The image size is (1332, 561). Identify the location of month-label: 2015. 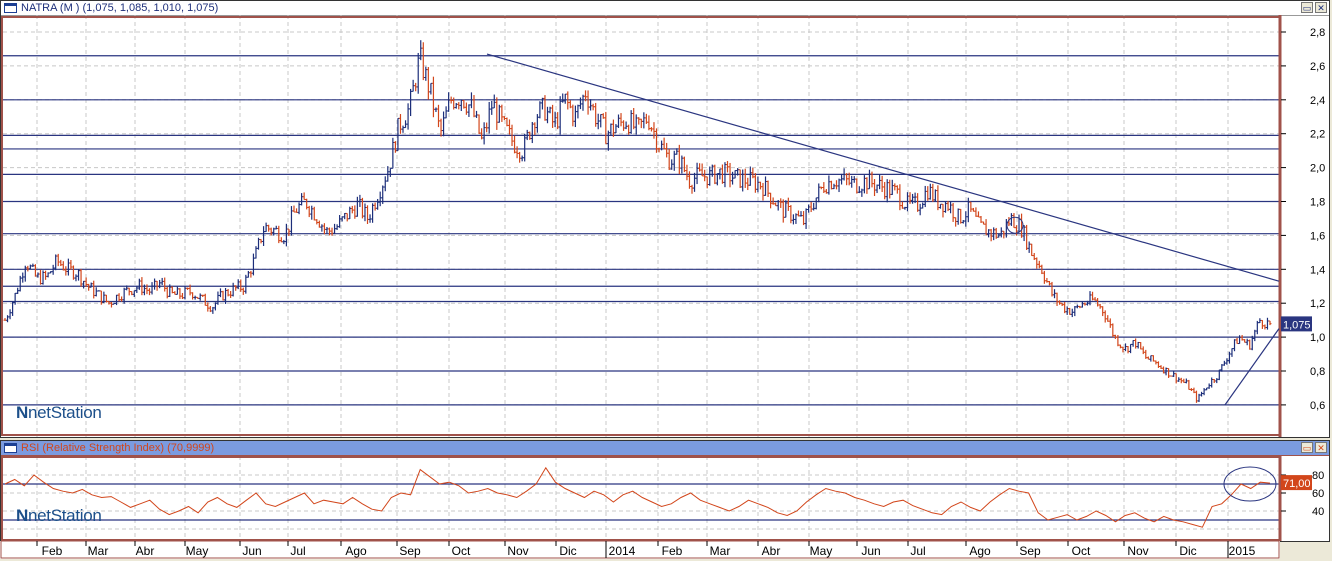
(1242, 551).